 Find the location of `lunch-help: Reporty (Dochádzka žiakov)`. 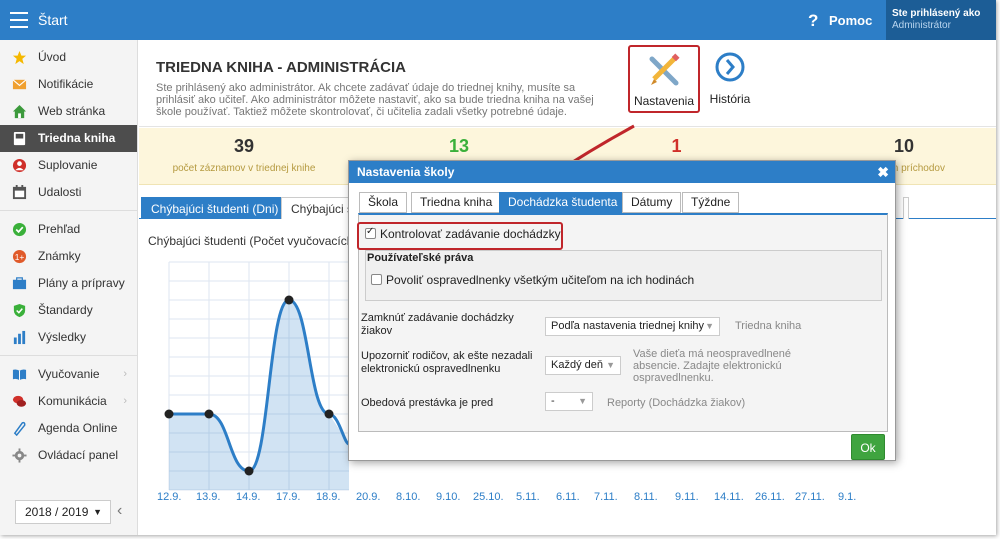

lunch-help: Reporty (Dochádzka žiakov) is located at coordinates (676, 403).